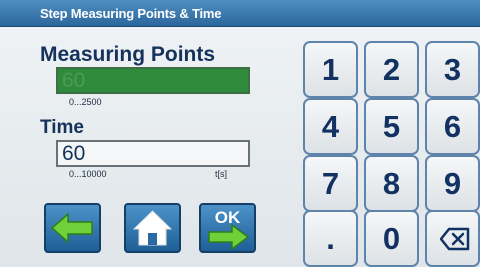 The image size is (480, 267). Describe the element at coordinates (452, 126) in the screenshot. I see `key-6: 6` at that location.